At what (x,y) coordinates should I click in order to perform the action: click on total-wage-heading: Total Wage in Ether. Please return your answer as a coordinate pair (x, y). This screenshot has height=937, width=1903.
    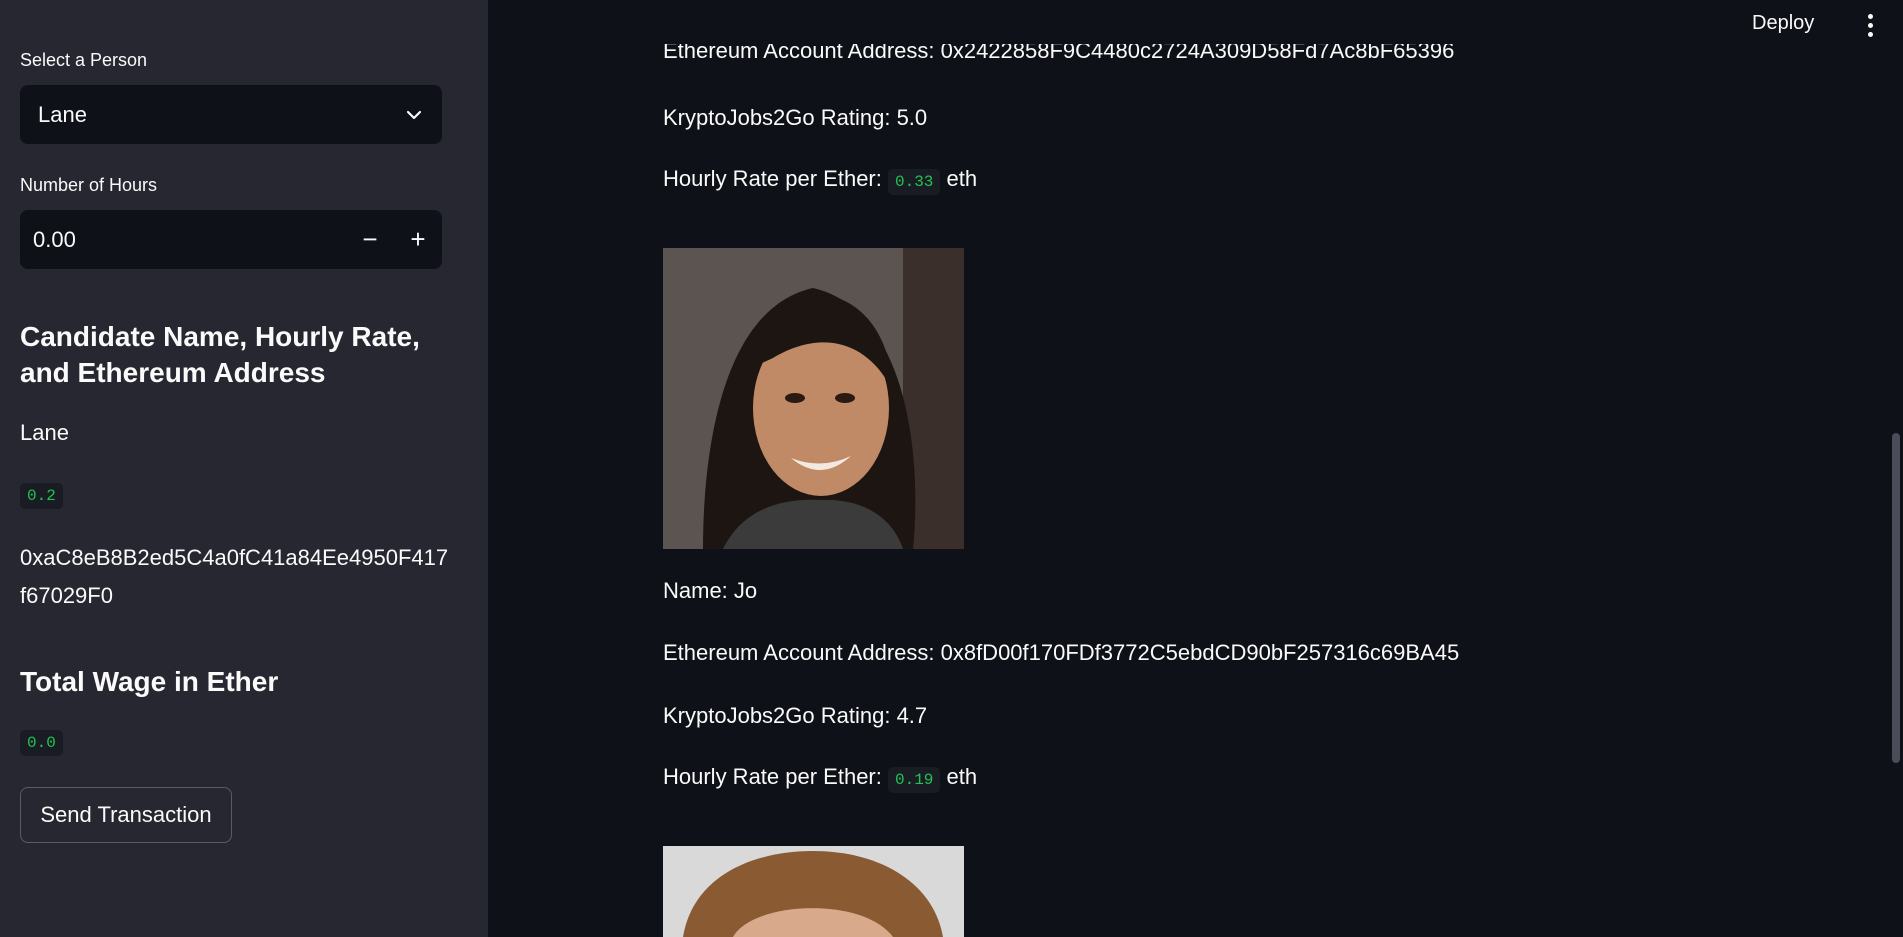
    Looking at the image, I should click on (149, 681).